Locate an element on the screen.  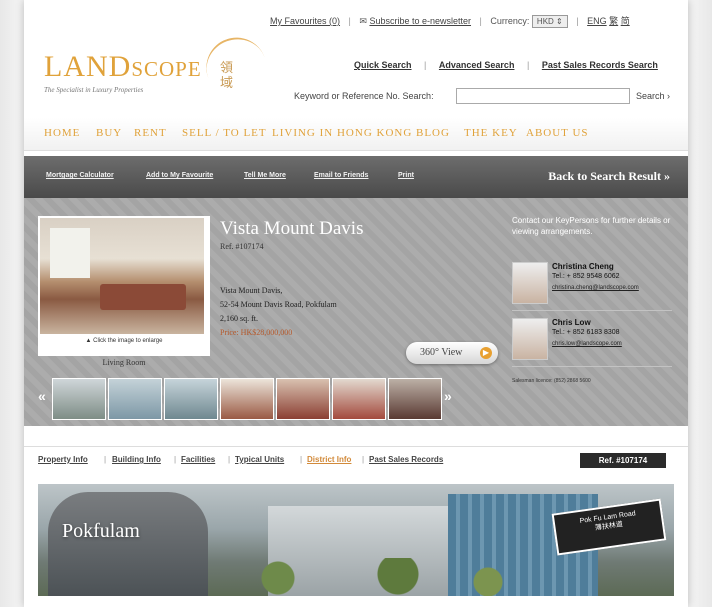
logo-tagline: The Specialist in Luxury Properties is located at coordinates (94, 90).